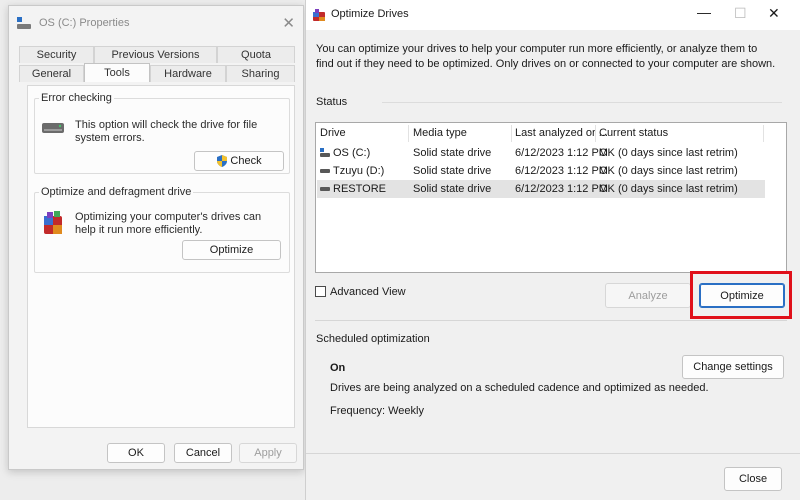 Image resolution: width=800 pixels, height=500 pixels. What do you see at coordinates (553, 453) in the screenshot?
I see `footer-separator` at bounding box center [553, 453].